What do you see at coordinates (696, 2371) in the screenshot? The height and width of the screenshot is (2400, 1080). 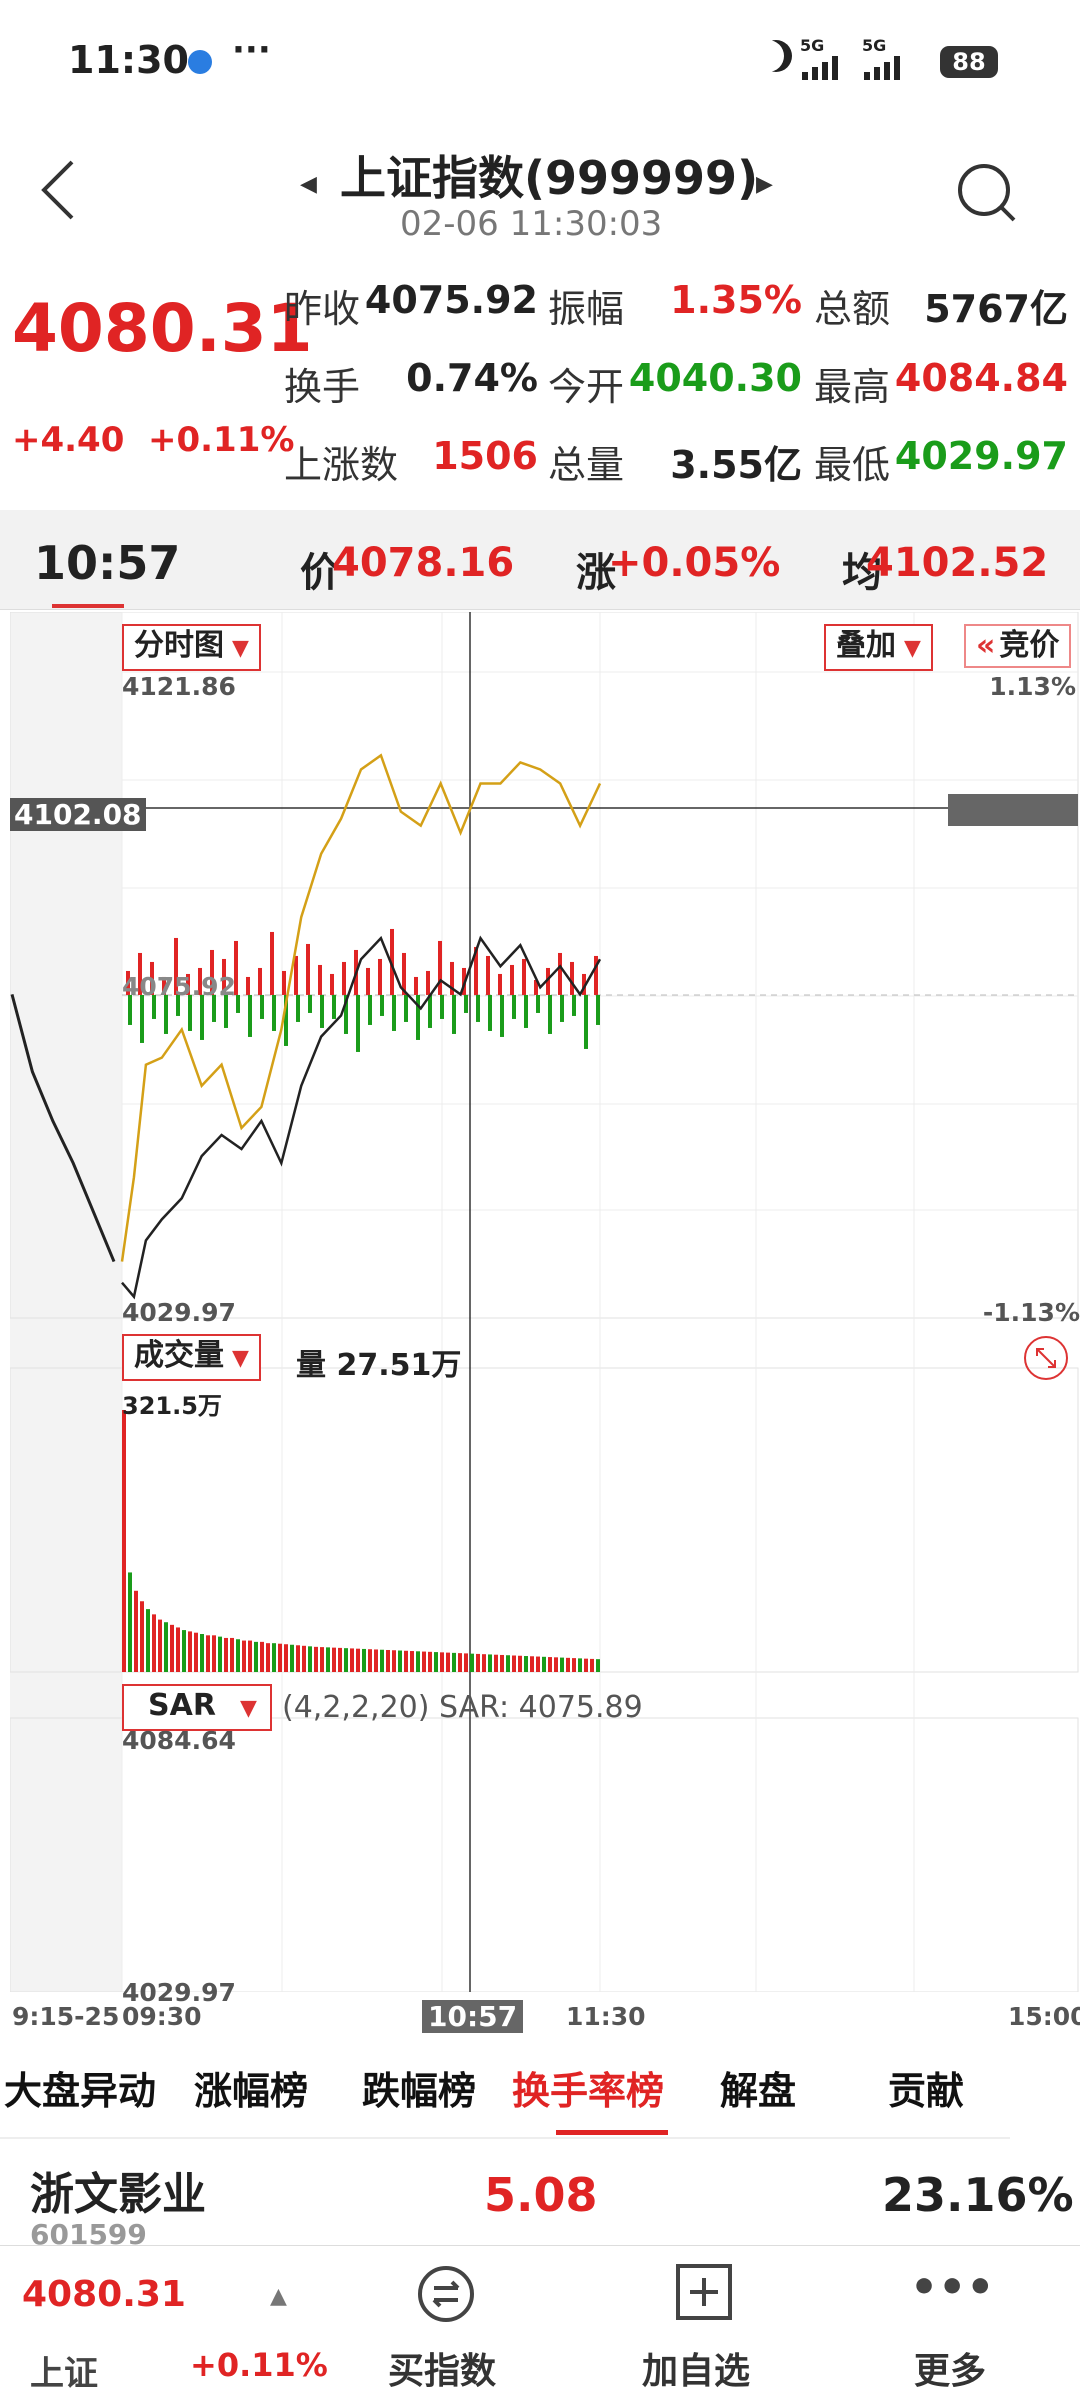 I see `add-watchlist-label: 加自选` at bounding box center [696, 2371].